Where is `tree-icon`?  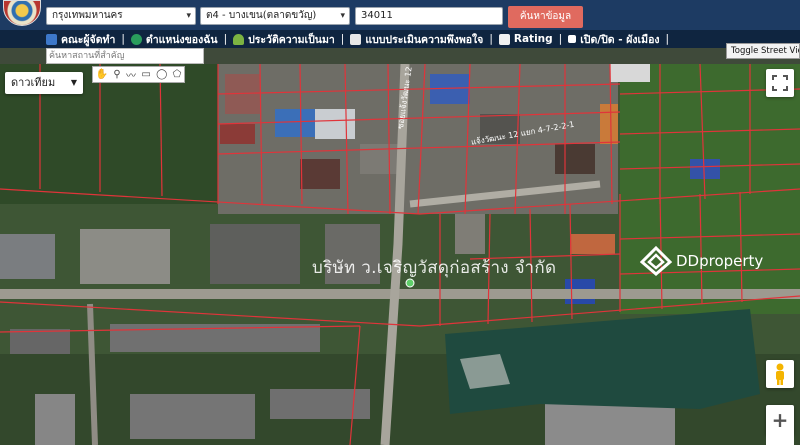
tree-icon is located at coordinates (239, 39).